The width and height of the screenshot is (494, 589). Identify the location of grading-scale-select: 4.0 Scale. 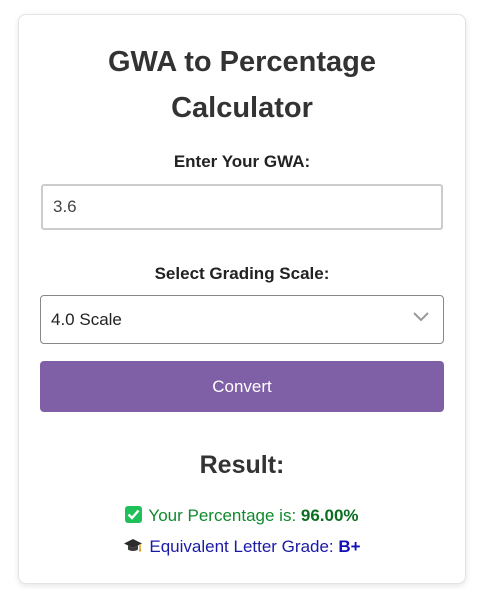
(242, 319).